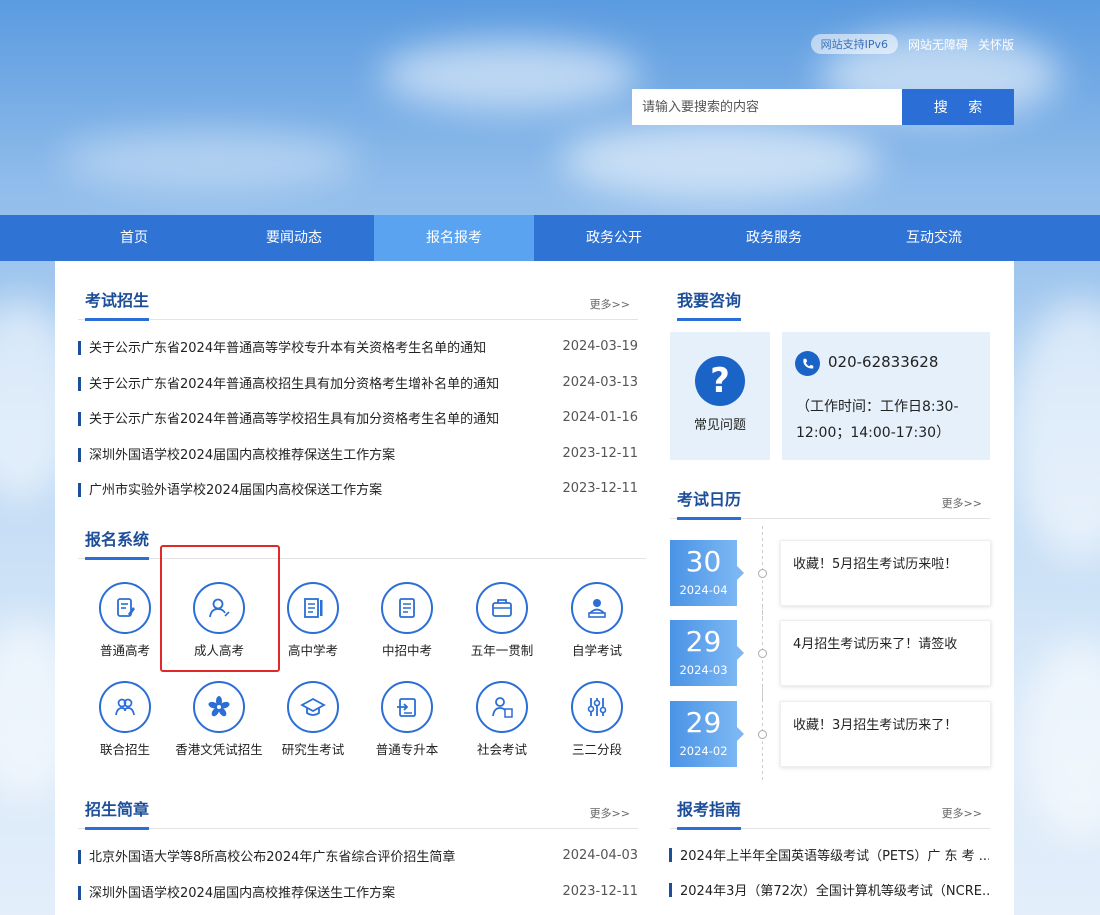 The width and height of the screenshot is (1100, 915). I want to click on exam-guide-header: 报考指南 更多>>, so click(830, 812).